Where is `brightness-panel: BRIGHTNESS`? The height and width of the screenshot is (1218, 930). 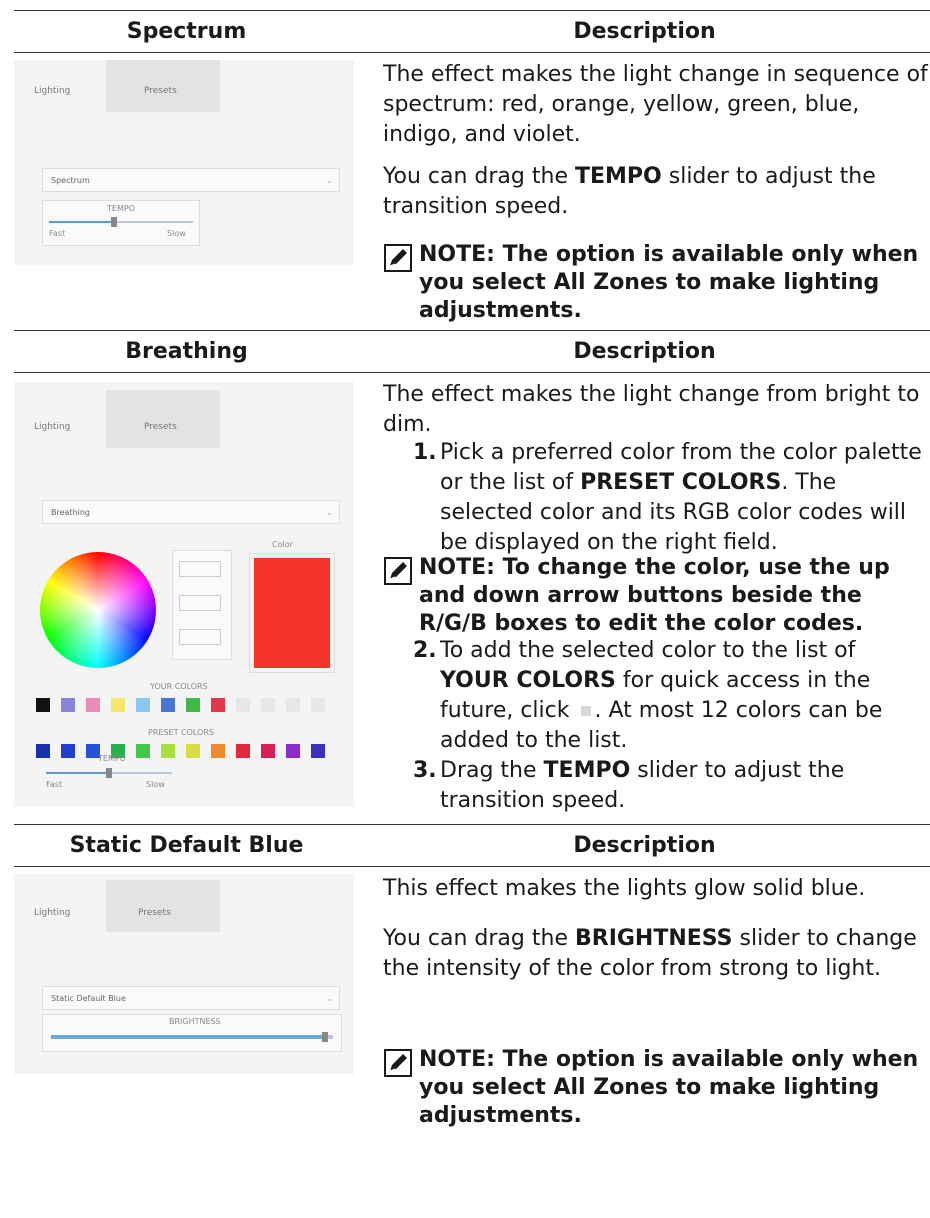 brightness-panel: BRIGHTNESS is located at coordinates (192, 1033).